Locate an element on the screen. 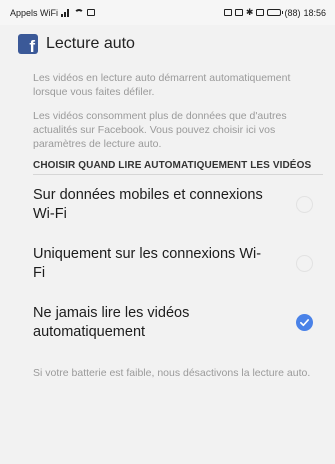 The image size is (335, 464). battery-icon is located at coordinates (275, 12).